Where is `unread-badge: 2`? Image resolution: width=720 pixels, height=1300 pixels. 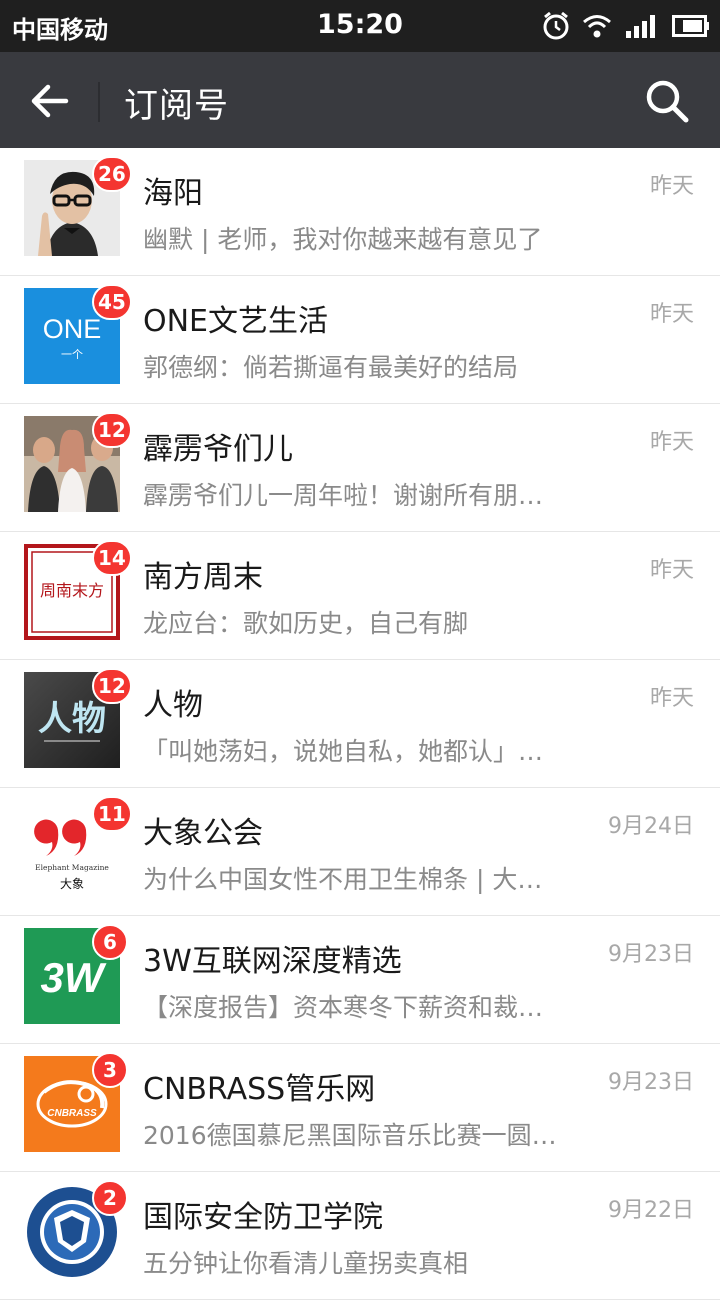
unread-badge: 2 is located at coordinates (110, 1198).